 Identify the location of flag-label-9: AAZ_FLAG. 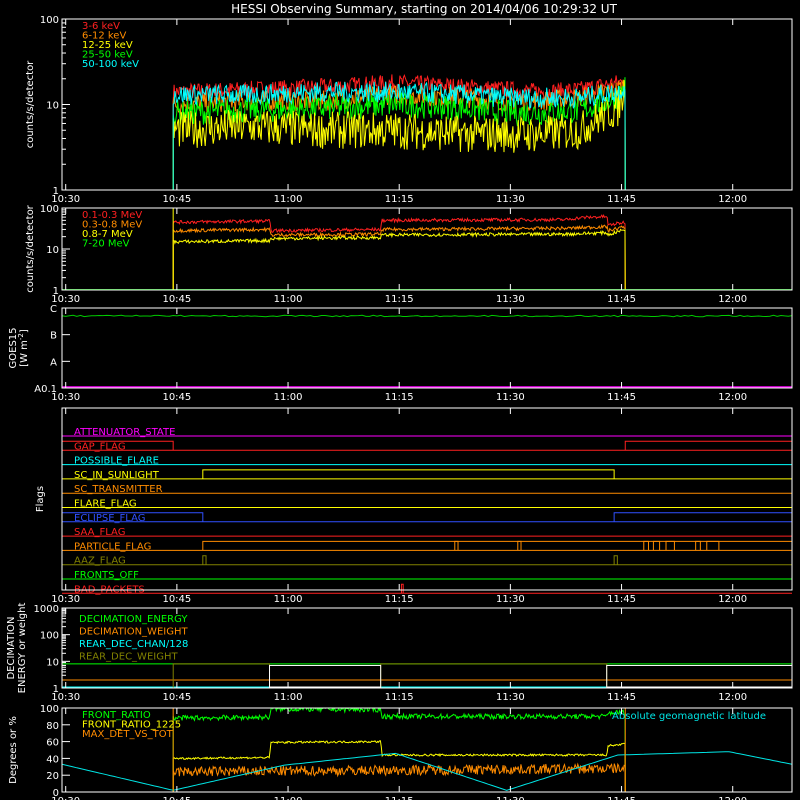
(100, 561).